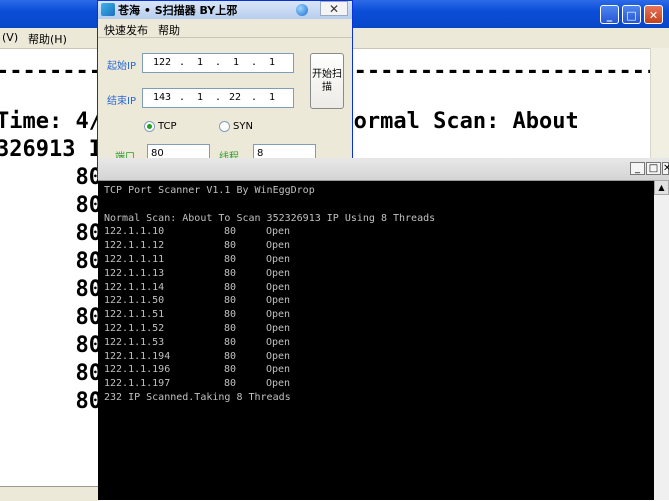 This screenshot has width=669, height=501. I want to click on end-ip-octet-2: 1, so click(200, 97).